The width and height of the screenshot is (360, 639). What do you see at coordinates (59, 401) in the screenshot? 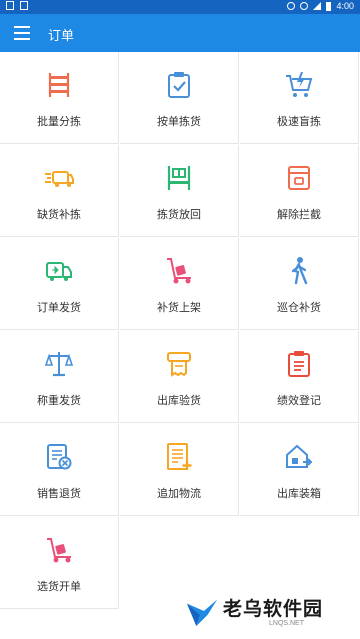
I see `tile-label: 称重发货` at bounding box center [59, 401].